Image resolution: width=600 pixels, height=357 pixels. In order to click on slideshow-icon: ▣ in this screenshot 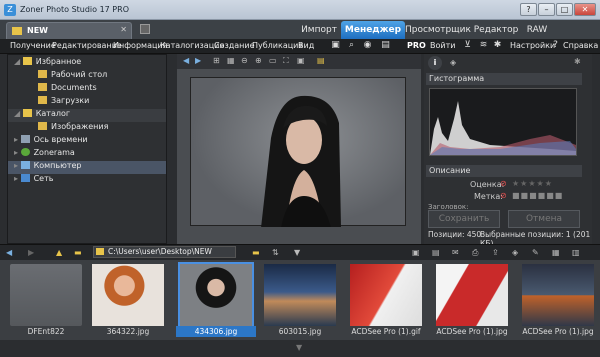, I will do `click(301, 60)`.